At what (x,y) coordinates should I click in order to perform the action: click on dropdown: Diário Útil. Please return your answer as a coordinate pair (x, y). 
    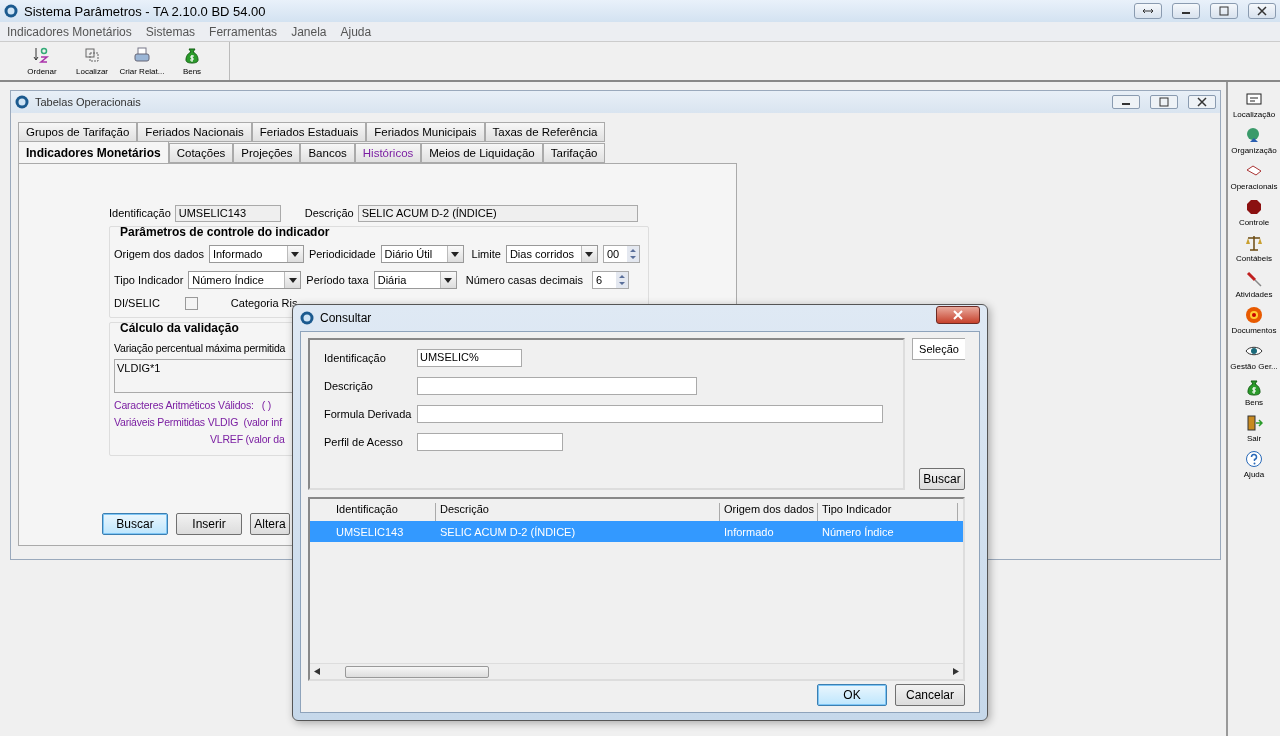
    Looking at the image, I should click on (422, 254).